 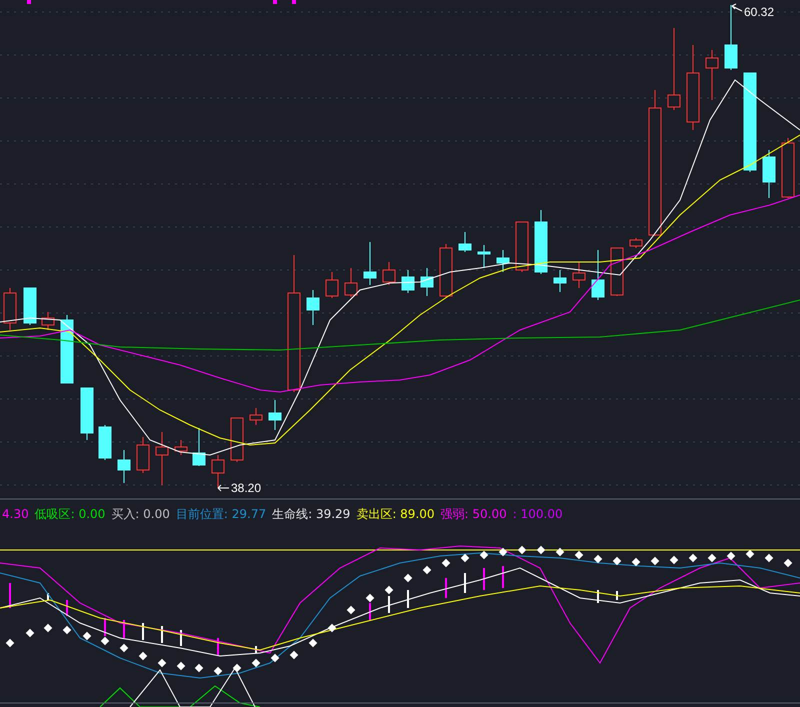 What do you see at coordinates (221, 514) in the screenshot?
I see `legend-label: 目前位置: 29.77` at bounding box center [221, 514].